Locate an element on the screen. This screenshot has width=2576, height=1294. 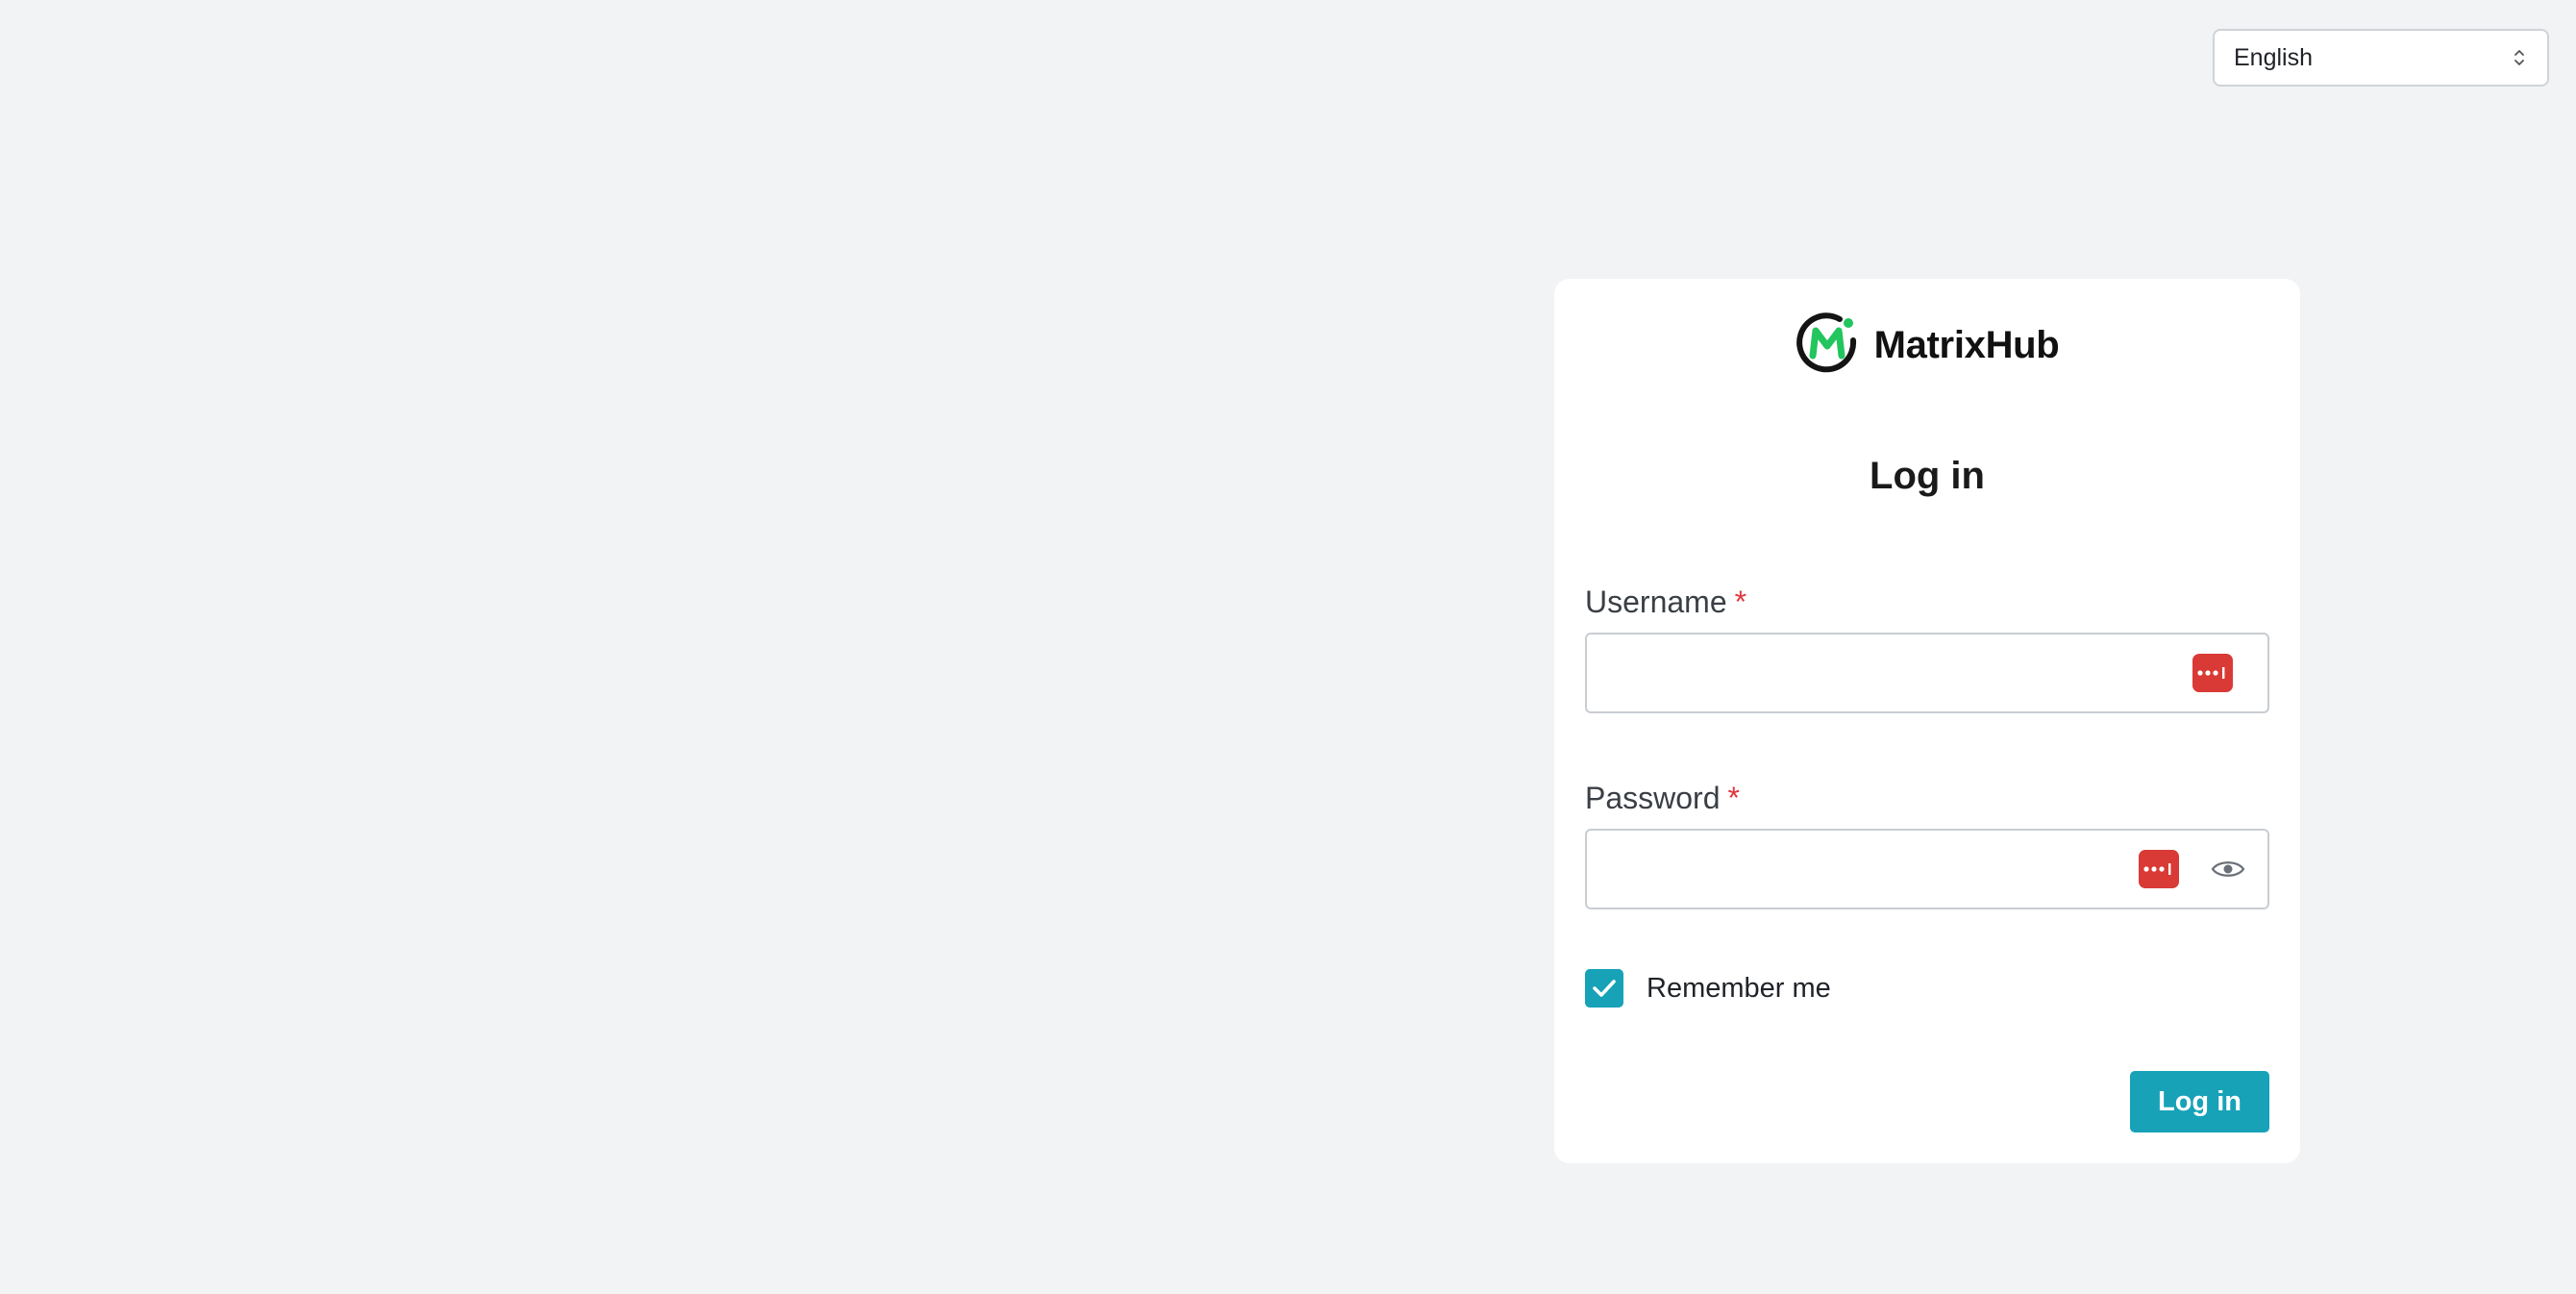
username-label-text: Username is located at coordinates (1656, 602).